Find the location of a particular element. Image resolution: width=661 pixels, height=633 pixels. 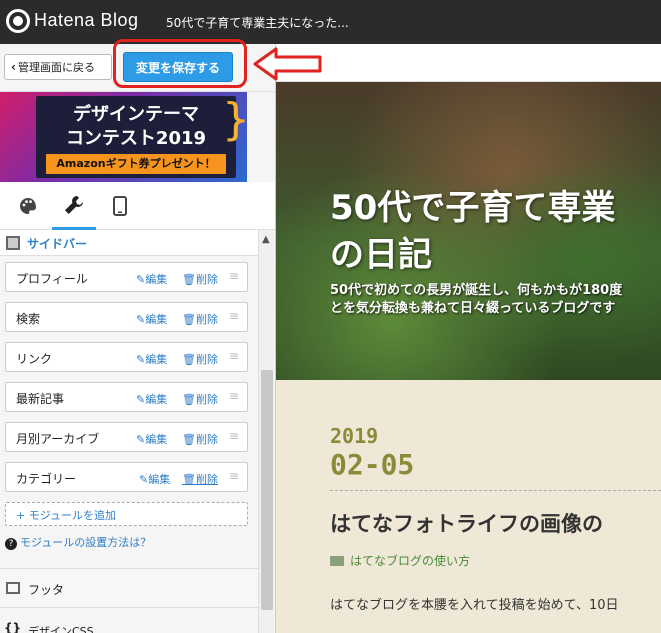

back-label: 管理画面に戻る is located at coordinates (56, 67).